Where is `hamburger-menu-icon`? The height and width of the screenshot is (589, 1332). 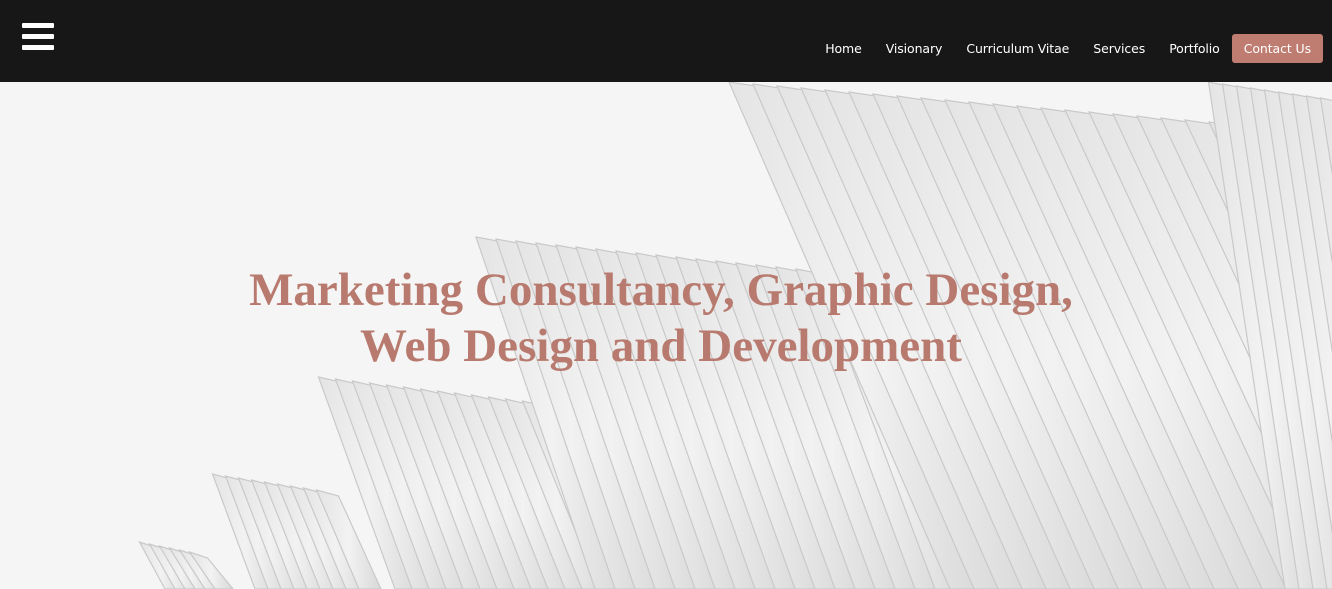
hamburger-menu-icon is located at coordinates (38, 37).